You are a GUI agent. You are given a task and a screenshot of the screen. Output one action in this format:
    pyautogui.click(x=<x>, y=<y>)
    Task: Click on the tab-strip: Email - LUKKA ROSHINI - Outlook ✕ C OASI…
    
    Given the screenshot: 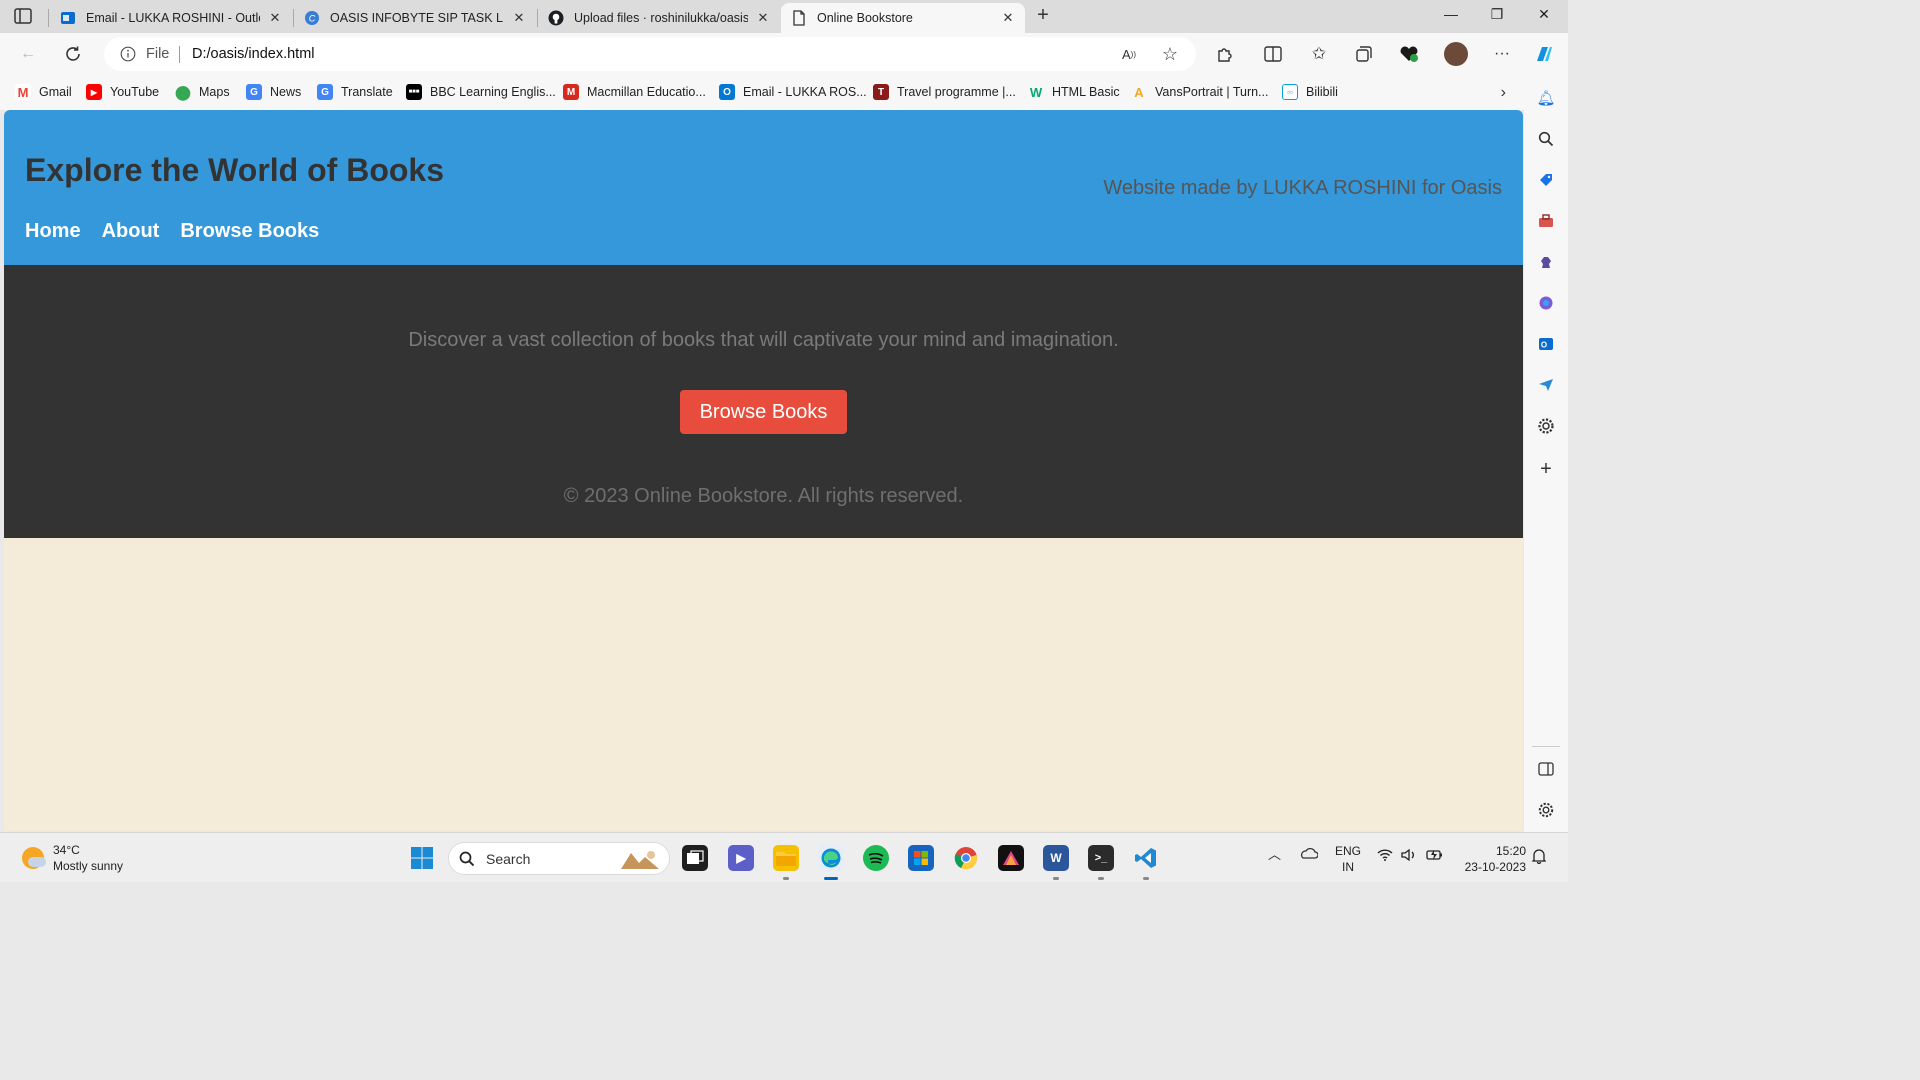 What is the action you would take?
    pyautogui.click(x=784, y=16)
    